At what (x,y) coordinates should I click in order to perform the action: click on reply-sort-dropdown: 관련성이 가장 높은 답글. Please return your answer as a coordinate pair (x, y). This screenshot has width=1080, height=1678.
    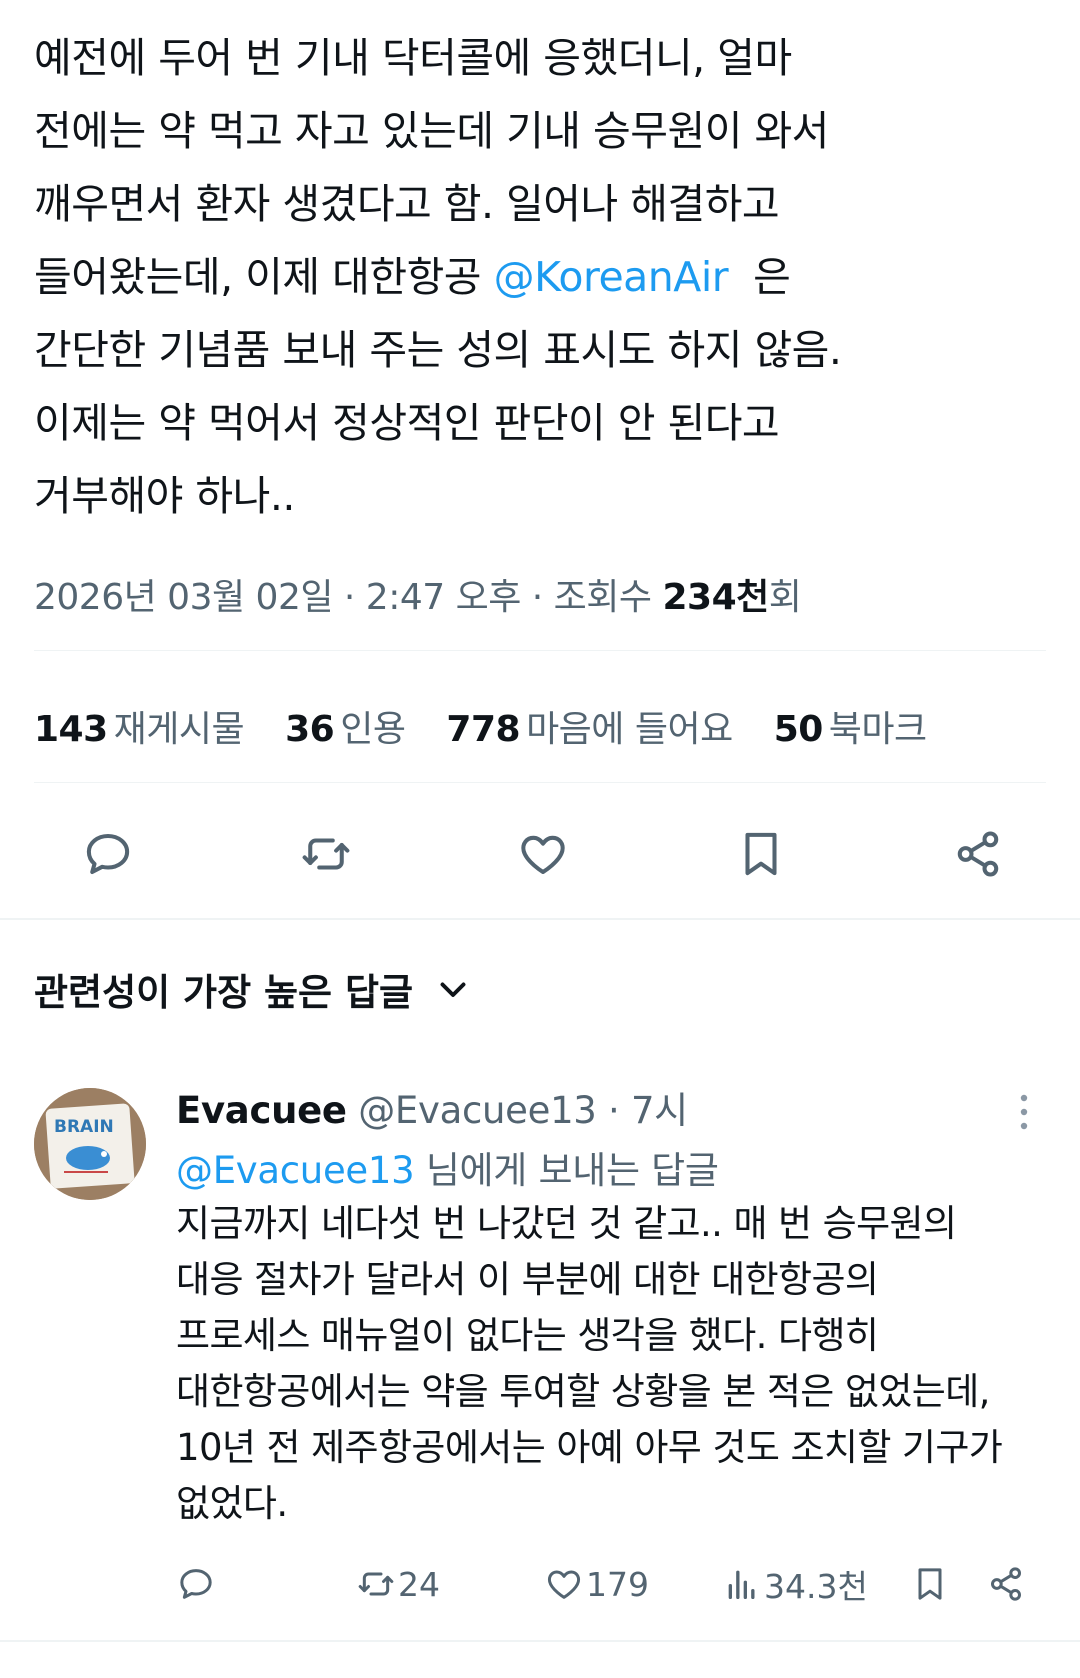
    Looking at the image, I should click on (252, 989).